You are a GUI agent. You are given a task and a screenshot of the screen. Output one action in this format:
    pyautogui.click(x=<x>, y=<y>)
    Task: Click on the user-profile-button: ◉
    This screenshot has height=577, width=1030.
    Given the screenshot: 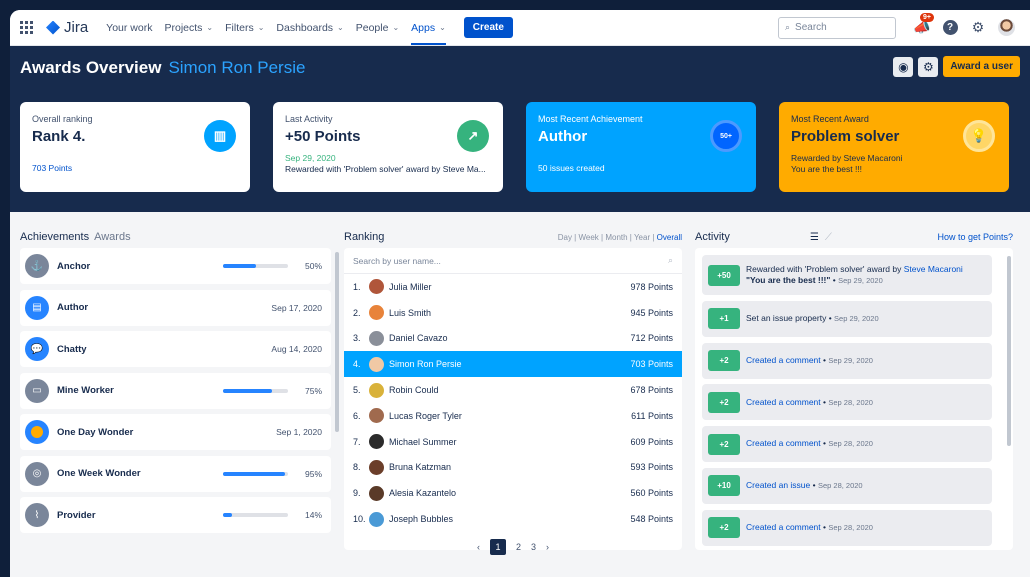 What is the action you would take?
    pyautogui.click(x=903, y=66)
    